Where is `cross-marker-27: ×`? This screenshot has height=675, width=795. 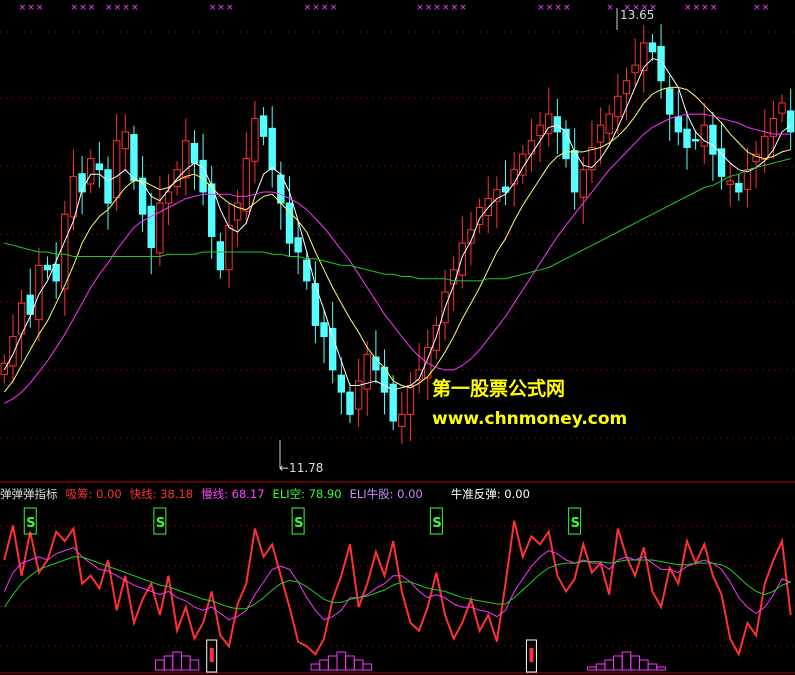
cross-marker-27: × is located at coordinates (610, 8).